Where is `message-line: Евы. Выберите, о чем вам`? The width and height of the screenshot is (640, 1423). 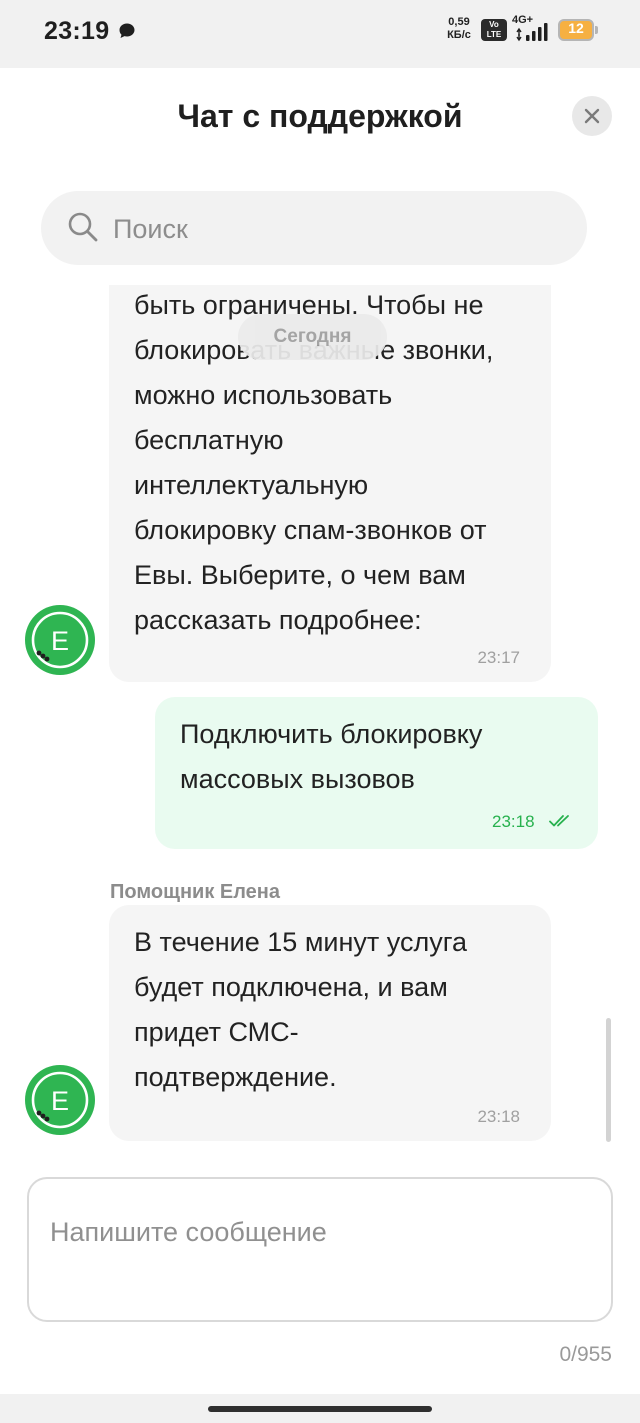
message-line: Евы. Выберите, о чем вам is located at coordinates (300, 575).